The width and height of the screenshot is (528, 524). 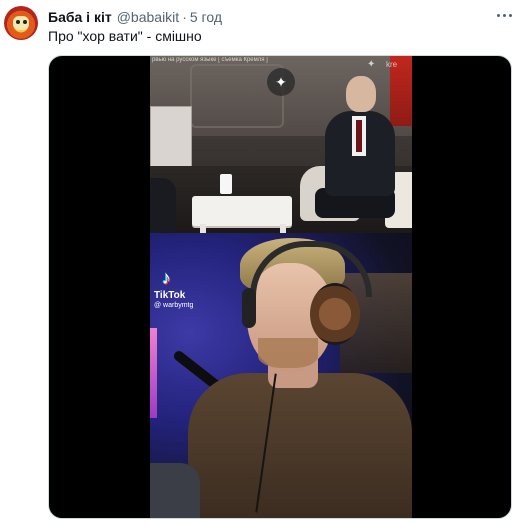 I want to click on tweet-text: Про "хор вати" - смішно, so click(x=125, y=36).